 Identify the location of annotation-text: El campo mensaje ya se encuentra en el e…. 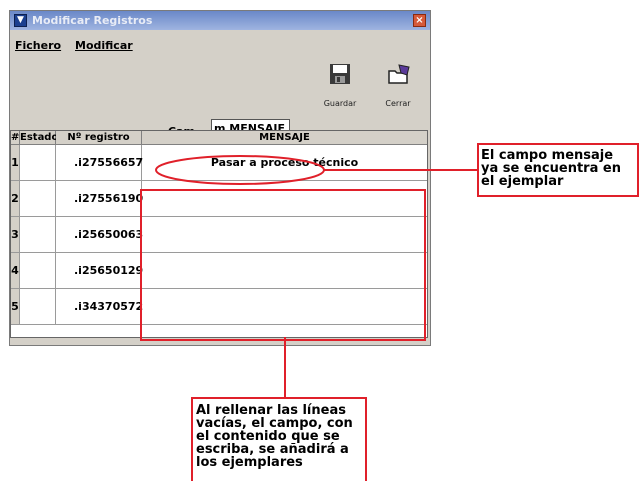
(551, 168).